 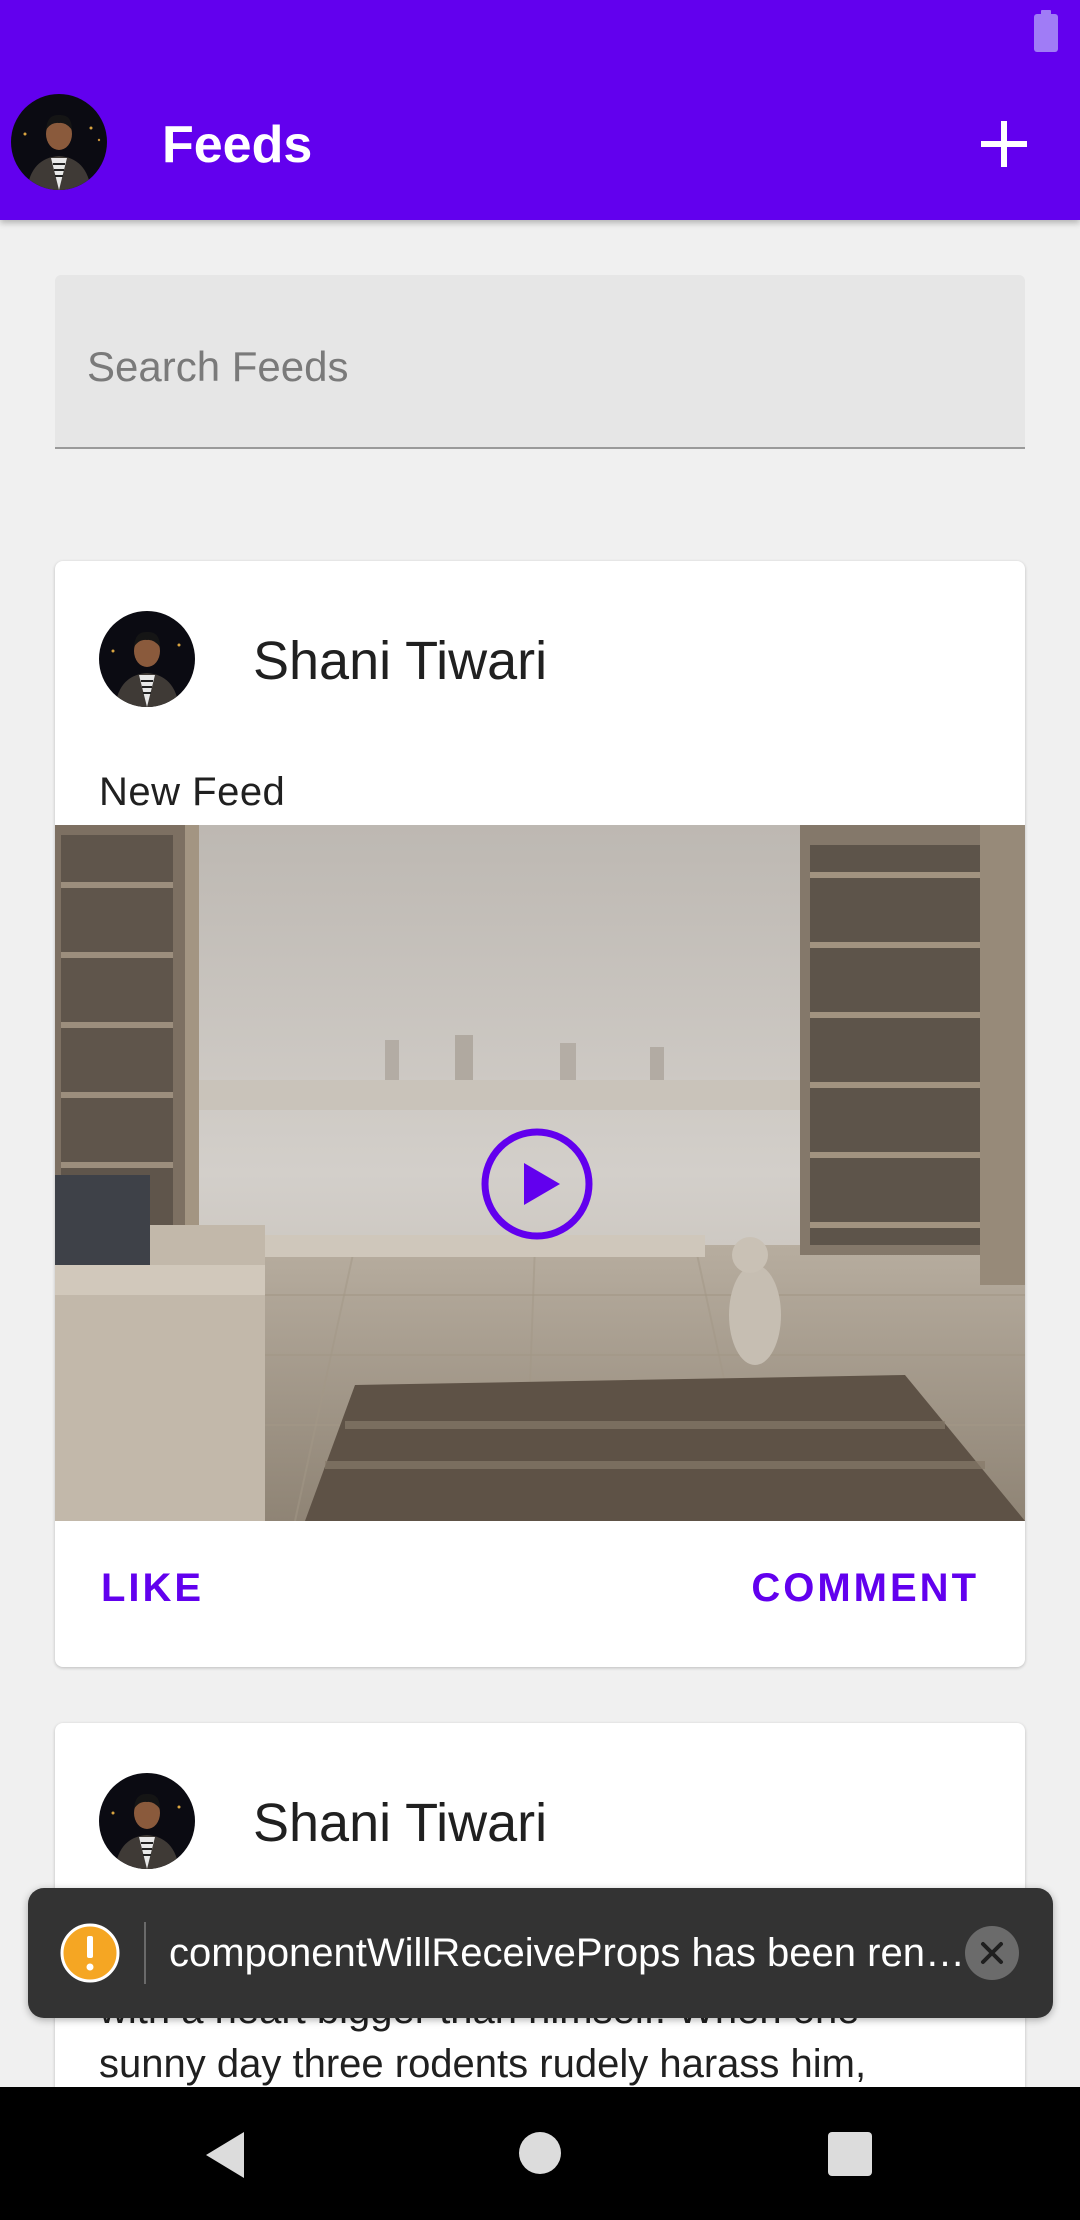 What do you see at coordinates (225, 2155) in the screenshot?
I see `back-icon` at bounding box center [225, 2155].